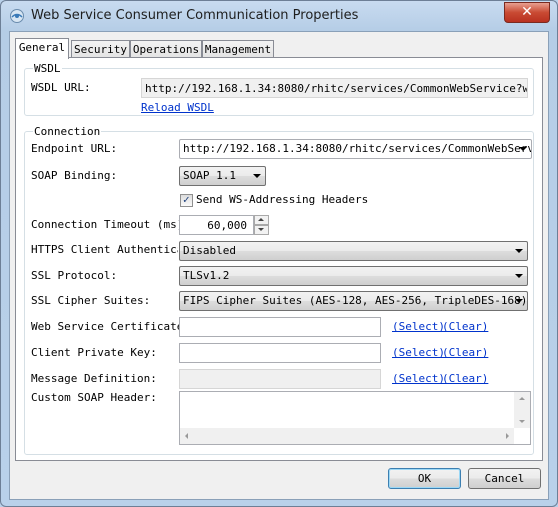 This screenshot has width=558, height=507. Describe the element at coordinates (94, 352) in the screenshot. I see `client-private-key-label: Client Private Key:` at that location.